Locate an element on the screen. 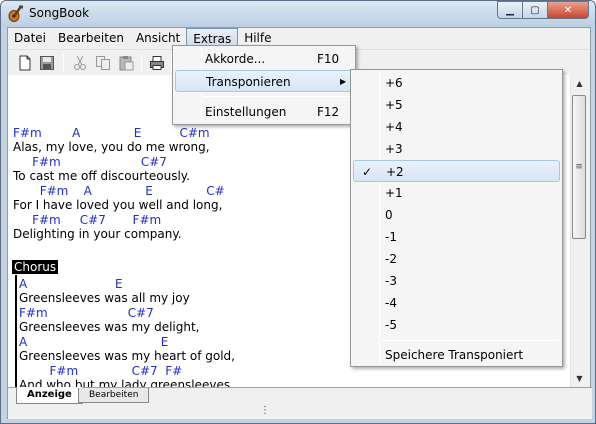 This screenshot has width=596, height=424. menu-item-akkorde: Akkorde... F10 is located at coordinates (264, 59).